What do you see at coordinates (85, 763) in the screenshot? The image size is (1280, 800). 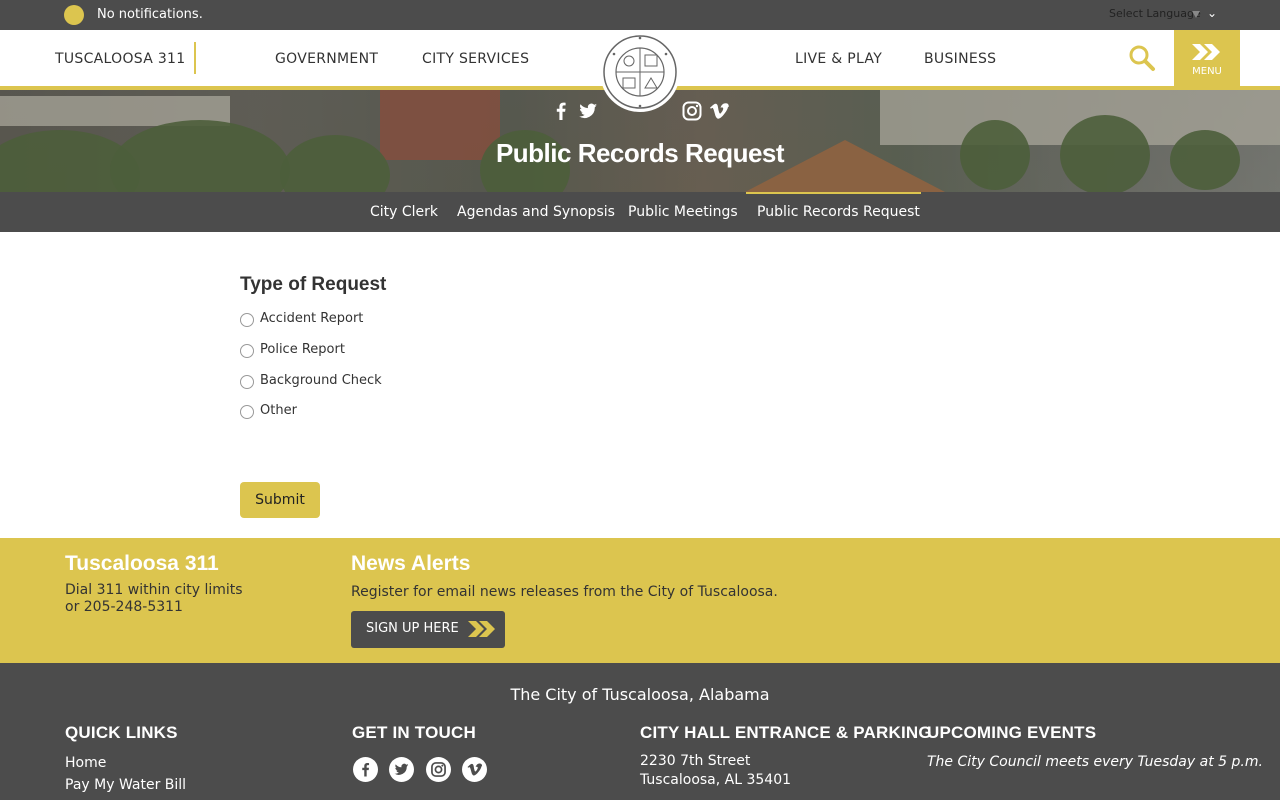 I see `quick-link-home: Home` at bounding box center [85, 763].